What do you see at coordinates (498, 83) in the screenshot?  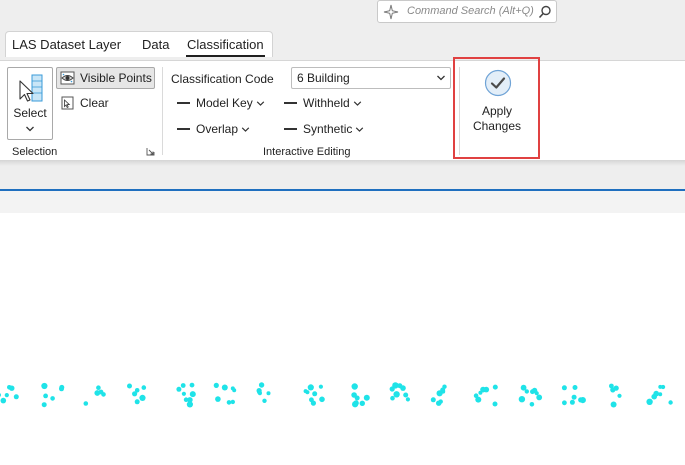 I see `checkmark-circle-icon` at bounding box center [498, 83].